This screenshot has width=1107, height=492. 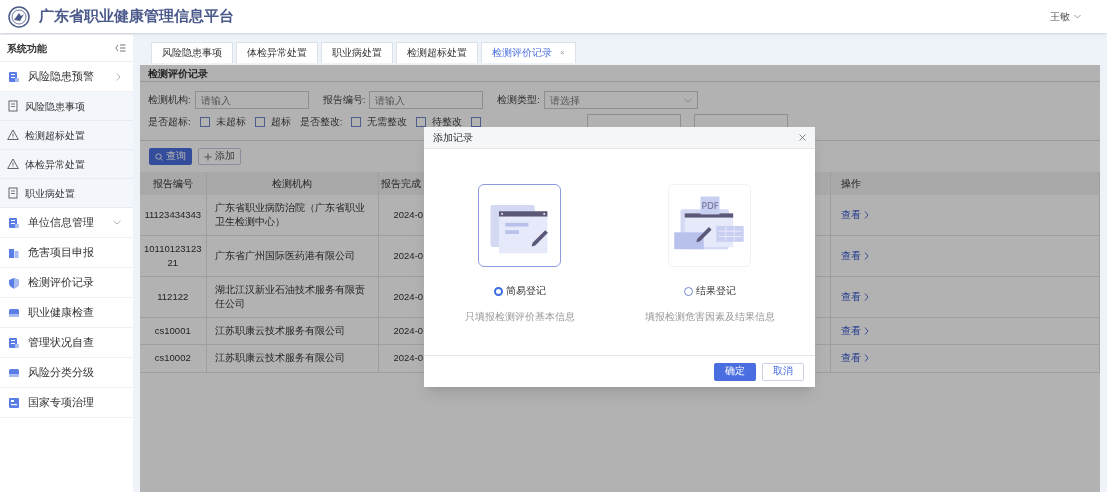 What do you see at coordinates (170, 156) in the screenshot?
I see `search-button: 查询` at bounding box center [170, 156].